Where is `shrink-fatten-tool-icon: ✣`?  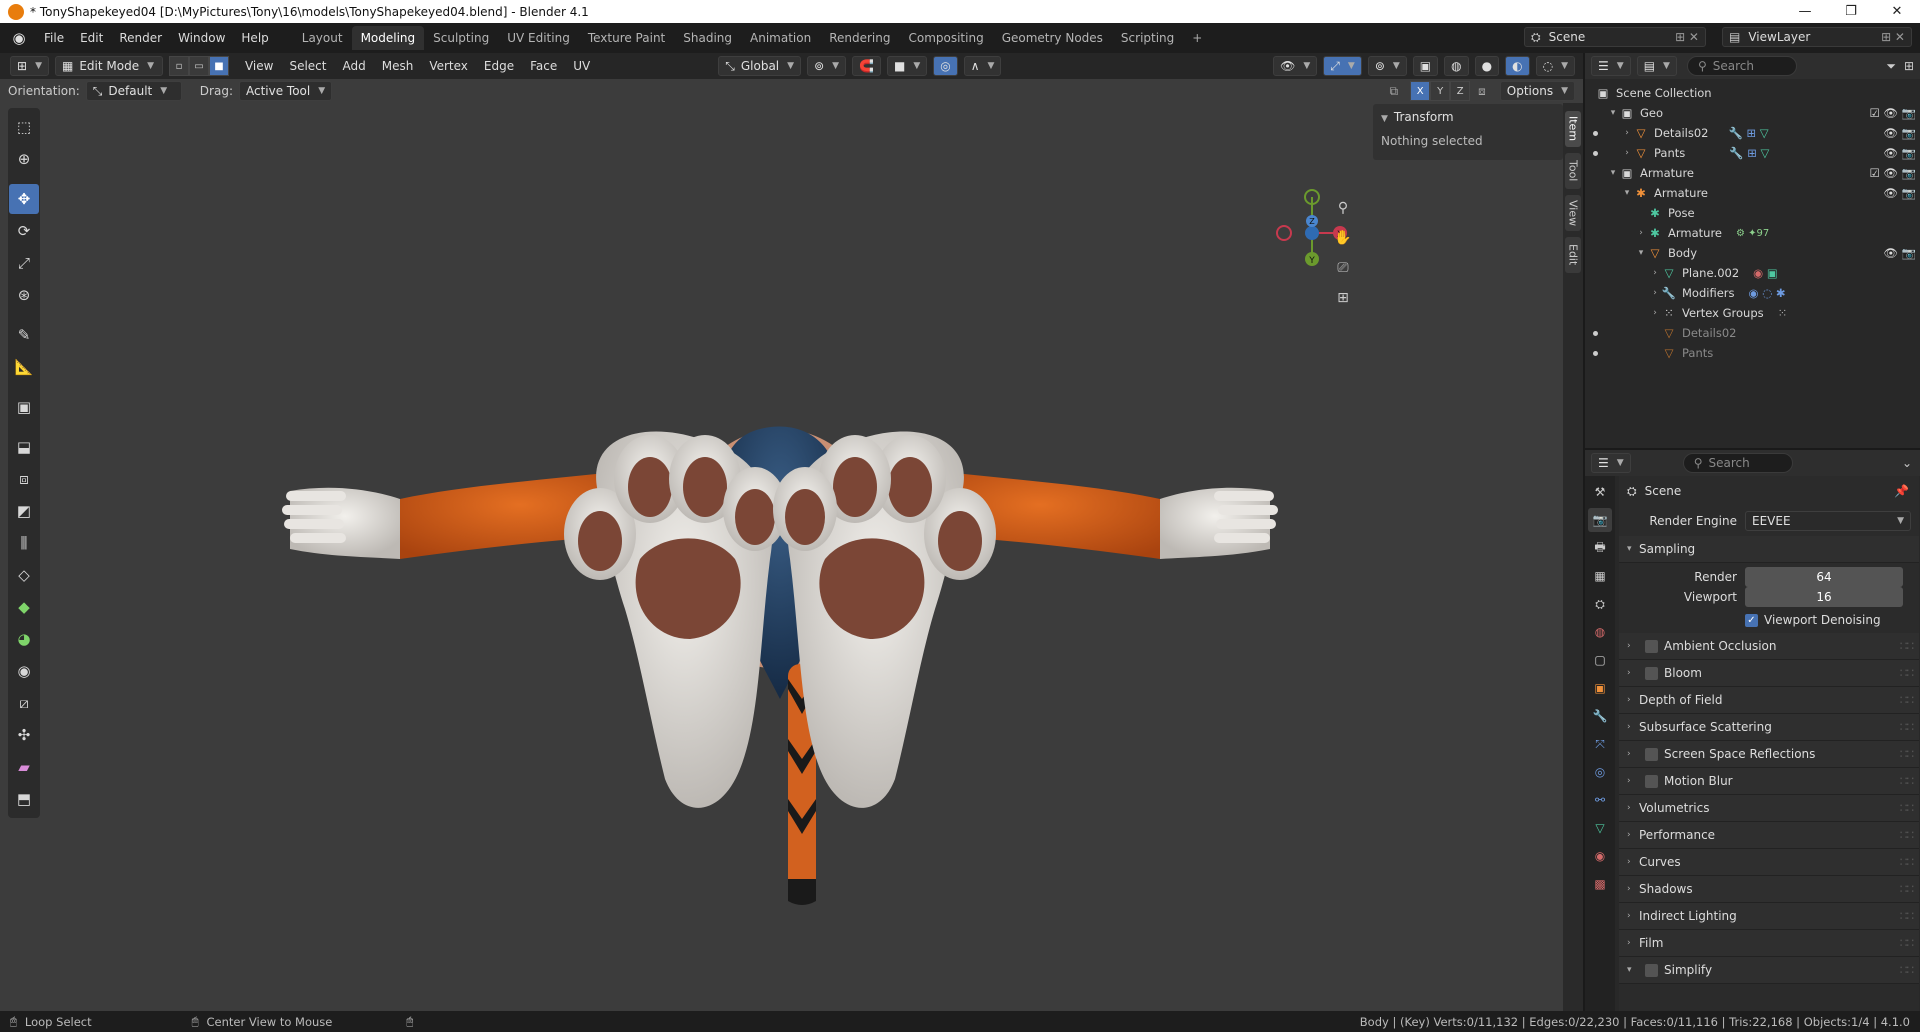
shrink-fatten-tool-icon: ✣ is located at coordinates (24, 735).